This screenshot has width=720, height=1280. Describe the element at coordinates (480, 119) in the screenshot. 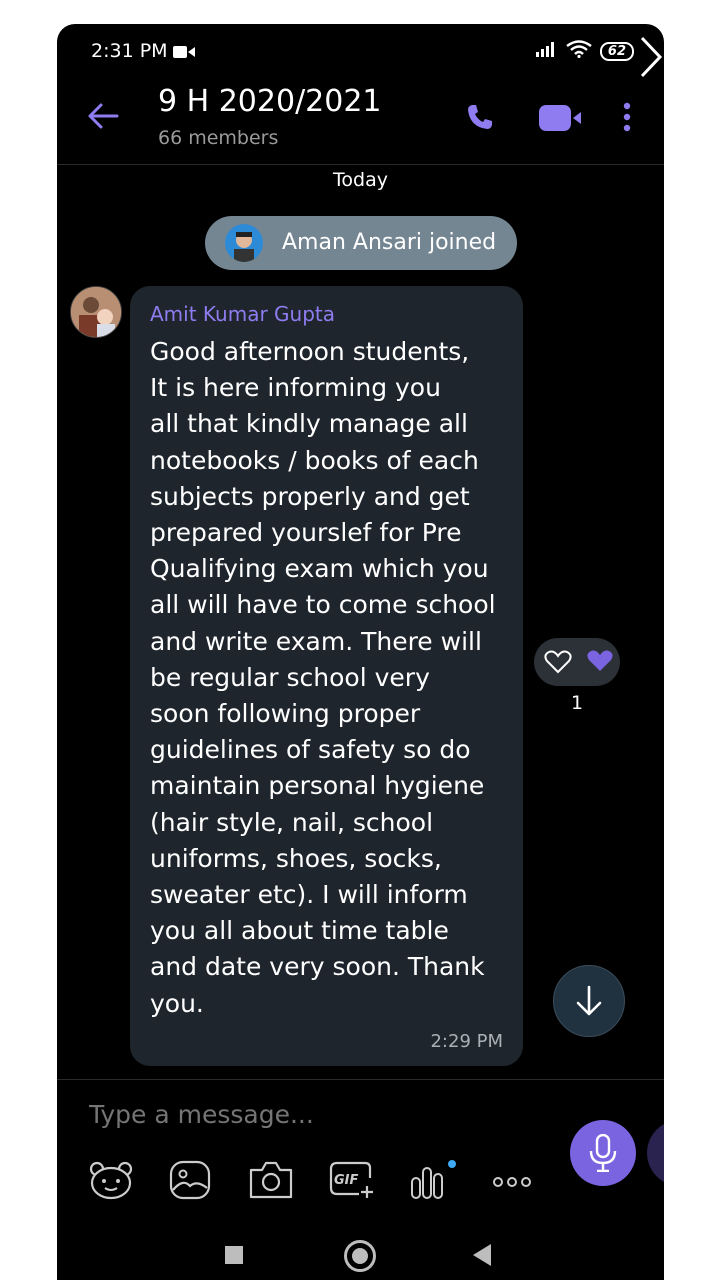

I see `voice-call-icon` at that location.